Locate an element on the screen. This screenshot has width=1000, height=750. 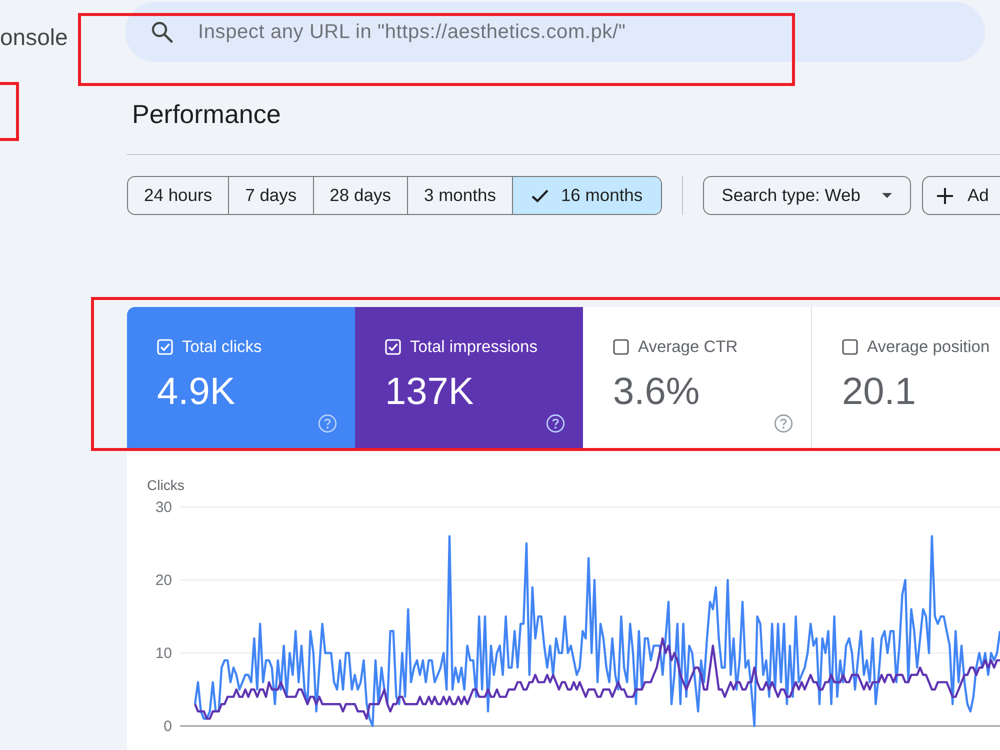
metric-card: Average position 20.1 is located at coordinates (905, 378).